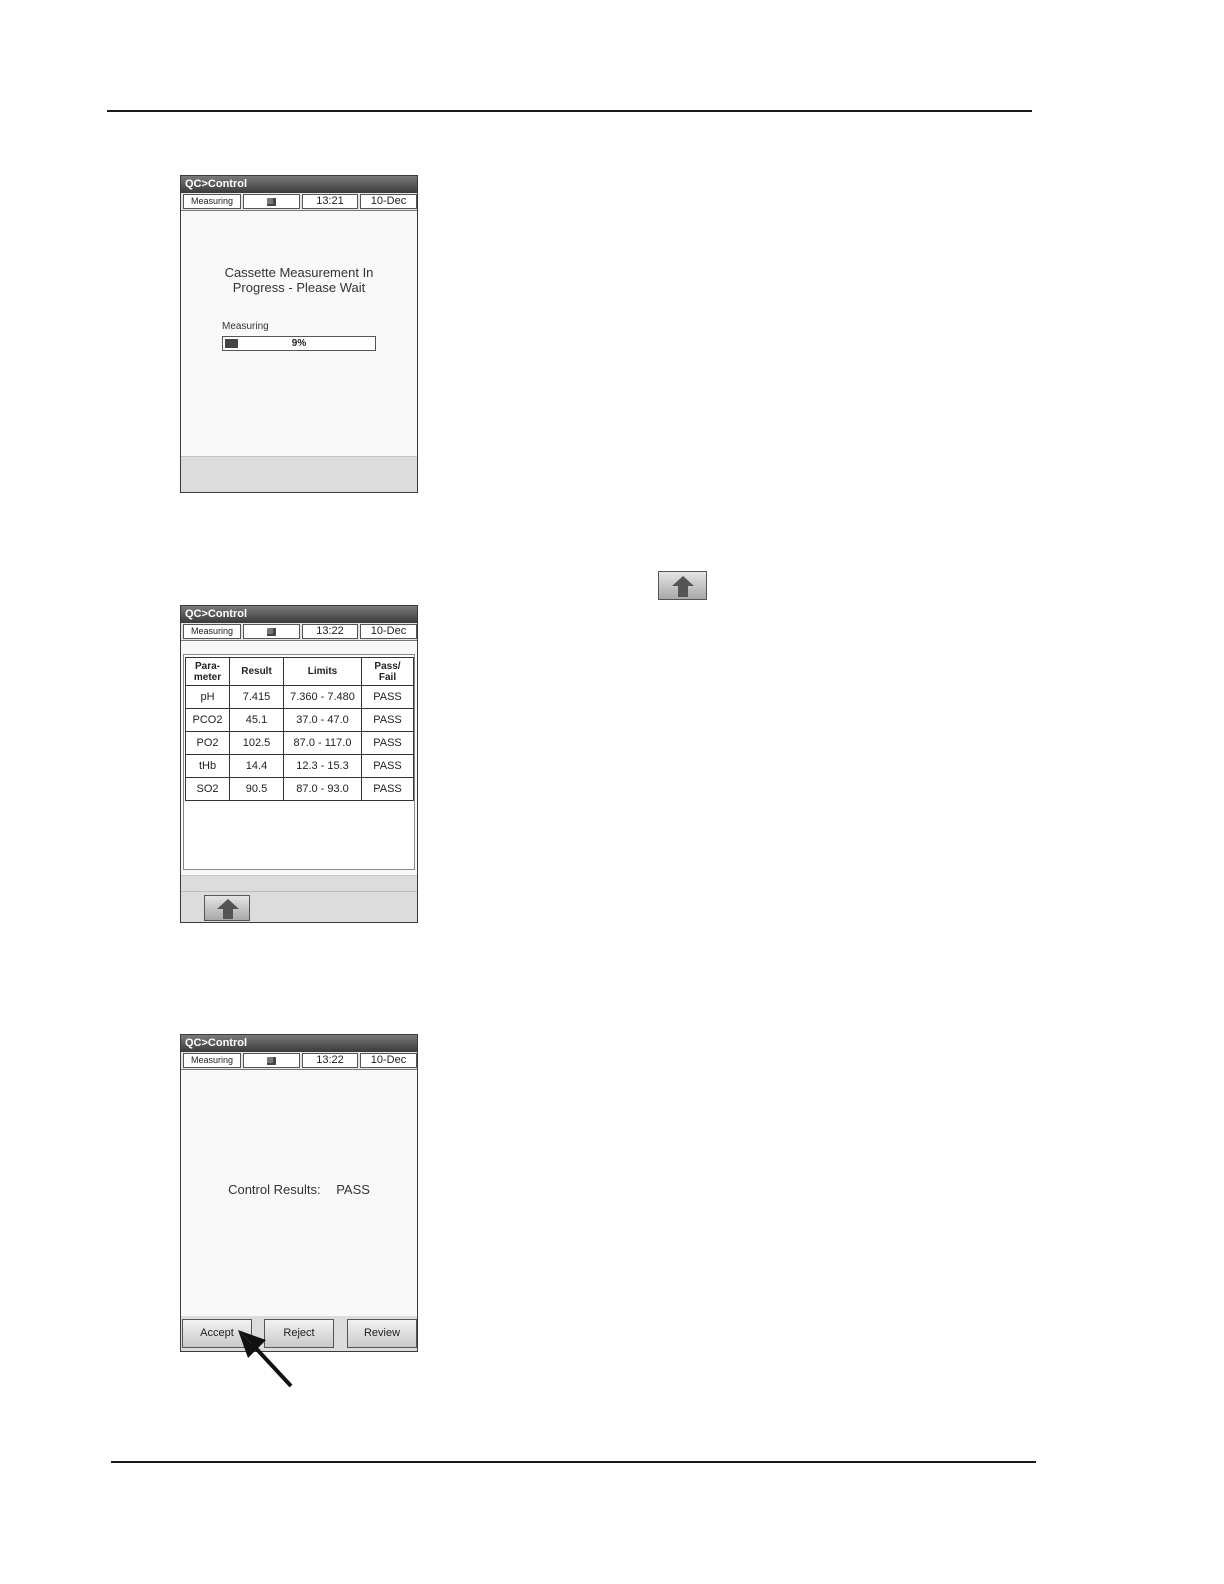  What do you see at coordinates (256, 671) in the screenshot?
I see `header-result: Result` at bounding box center [256, 671].